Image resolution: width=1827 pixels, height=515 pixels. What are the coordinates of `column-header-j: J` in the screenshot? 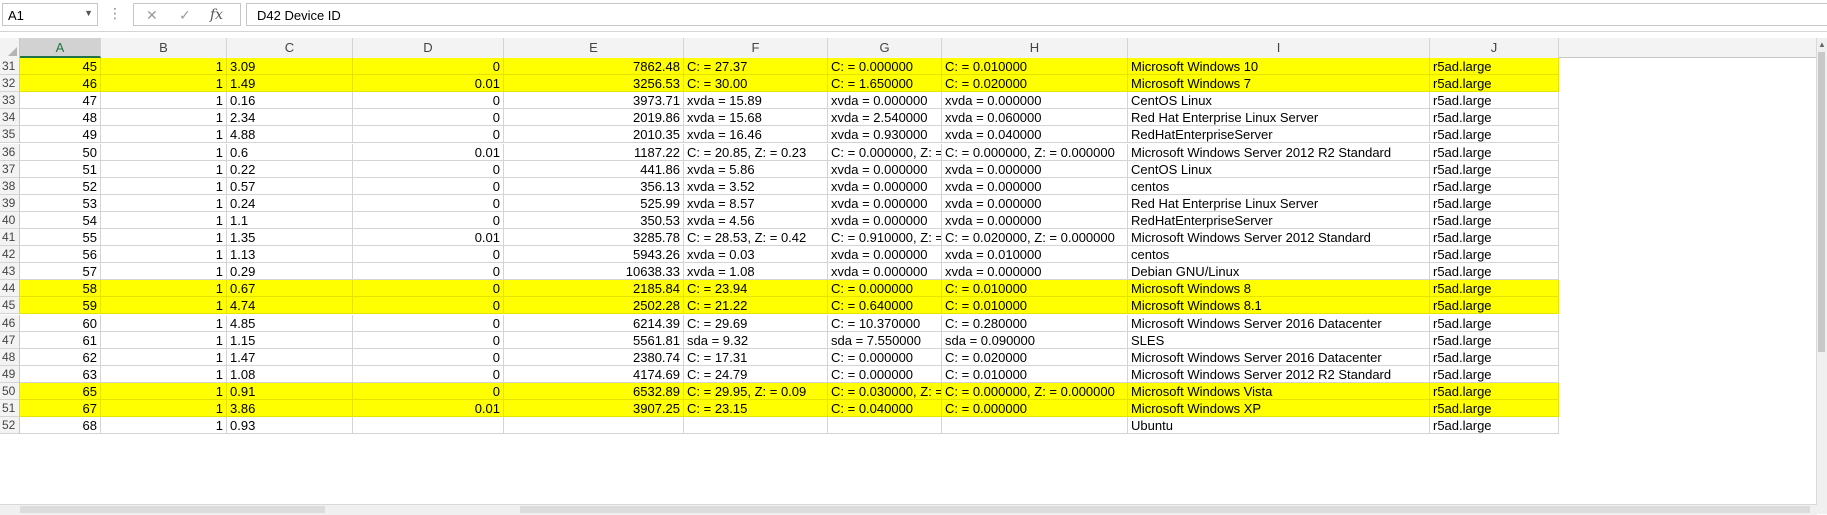 It's located at (1494, 48).